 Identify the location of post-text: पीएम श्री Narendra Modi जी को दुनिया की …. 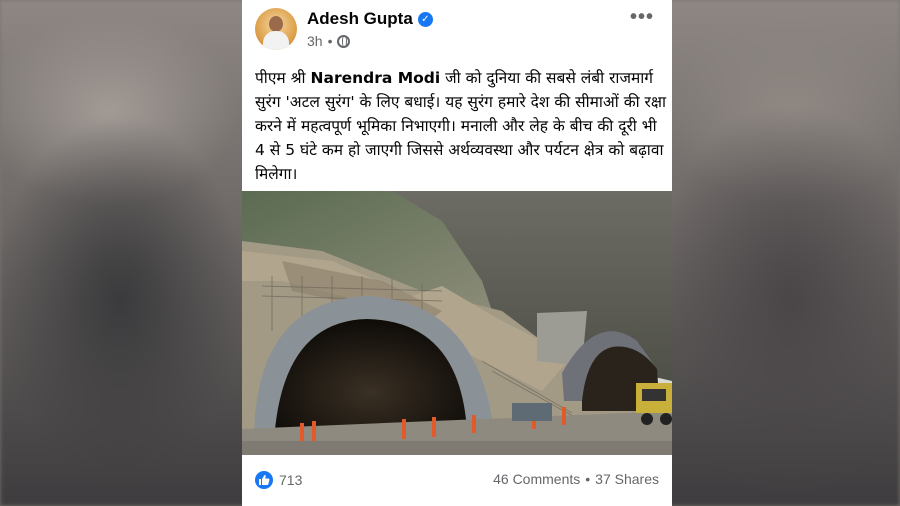
(461, 126).